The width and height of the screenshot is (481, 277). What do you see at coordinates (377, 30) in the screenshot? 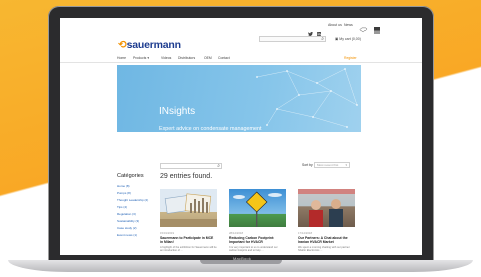
I see `region-flag-icon` at bounding box center [377, 30].